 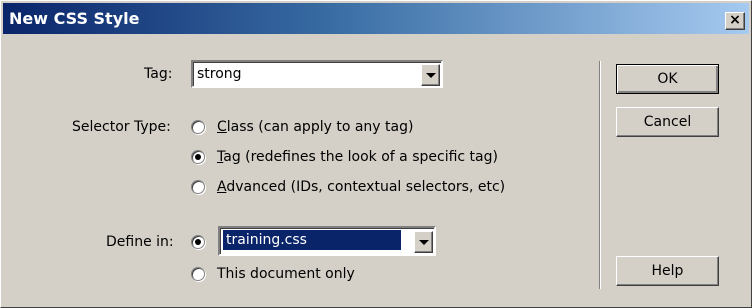 I want to click on radio-advanced, so click(x=198, y=187).